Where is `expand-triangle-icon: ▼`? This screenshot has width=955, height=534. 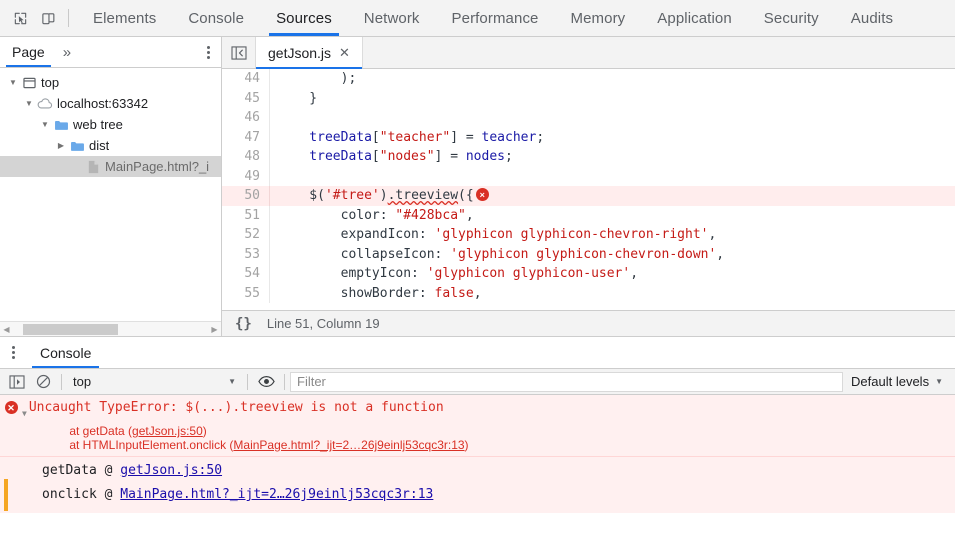
expand-triangle-icon: ▼ is located at coordinates (25, 411).